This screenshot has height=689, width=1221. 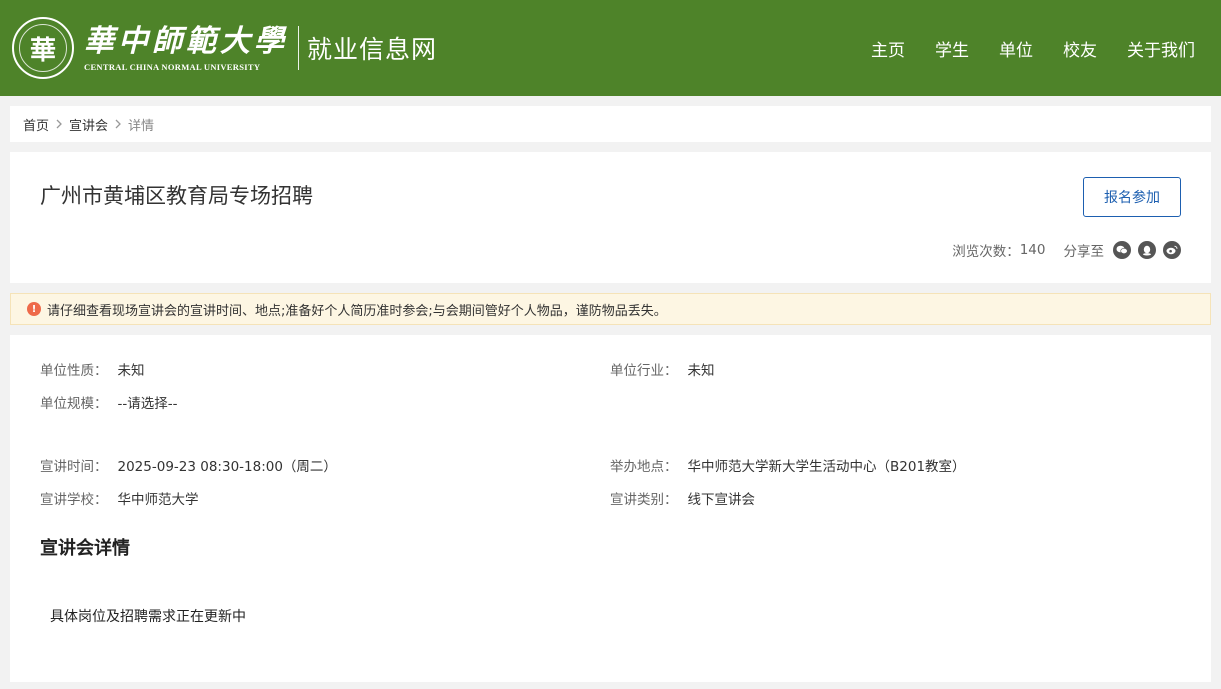 I want to click on breadcrumb-section: 宣讲会, so click(x=88, y=124).